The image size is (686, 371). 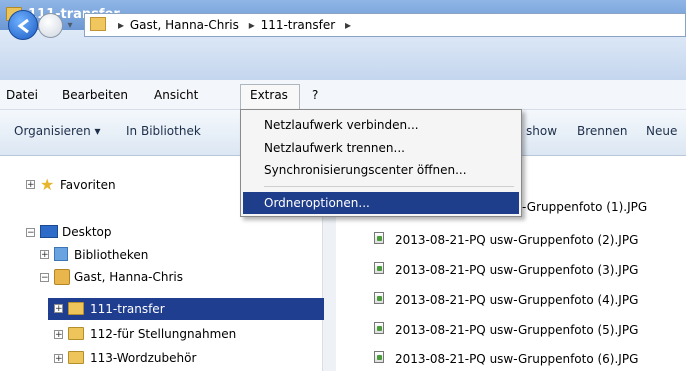 I want to click on new-folder-button: Neue, so click(x=661, y=131).